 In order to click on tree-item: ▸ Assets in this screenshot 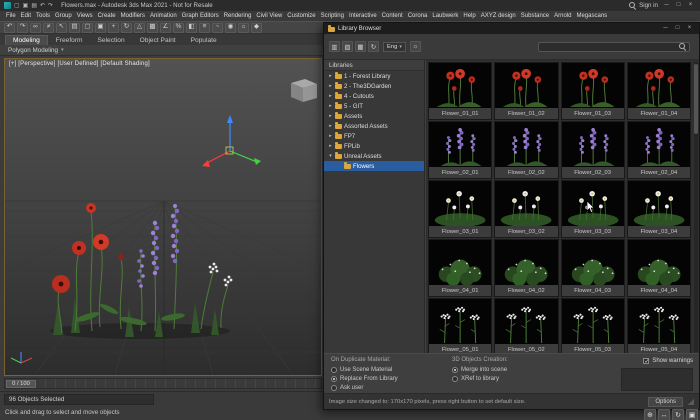, I will do `click(374, 116)`.